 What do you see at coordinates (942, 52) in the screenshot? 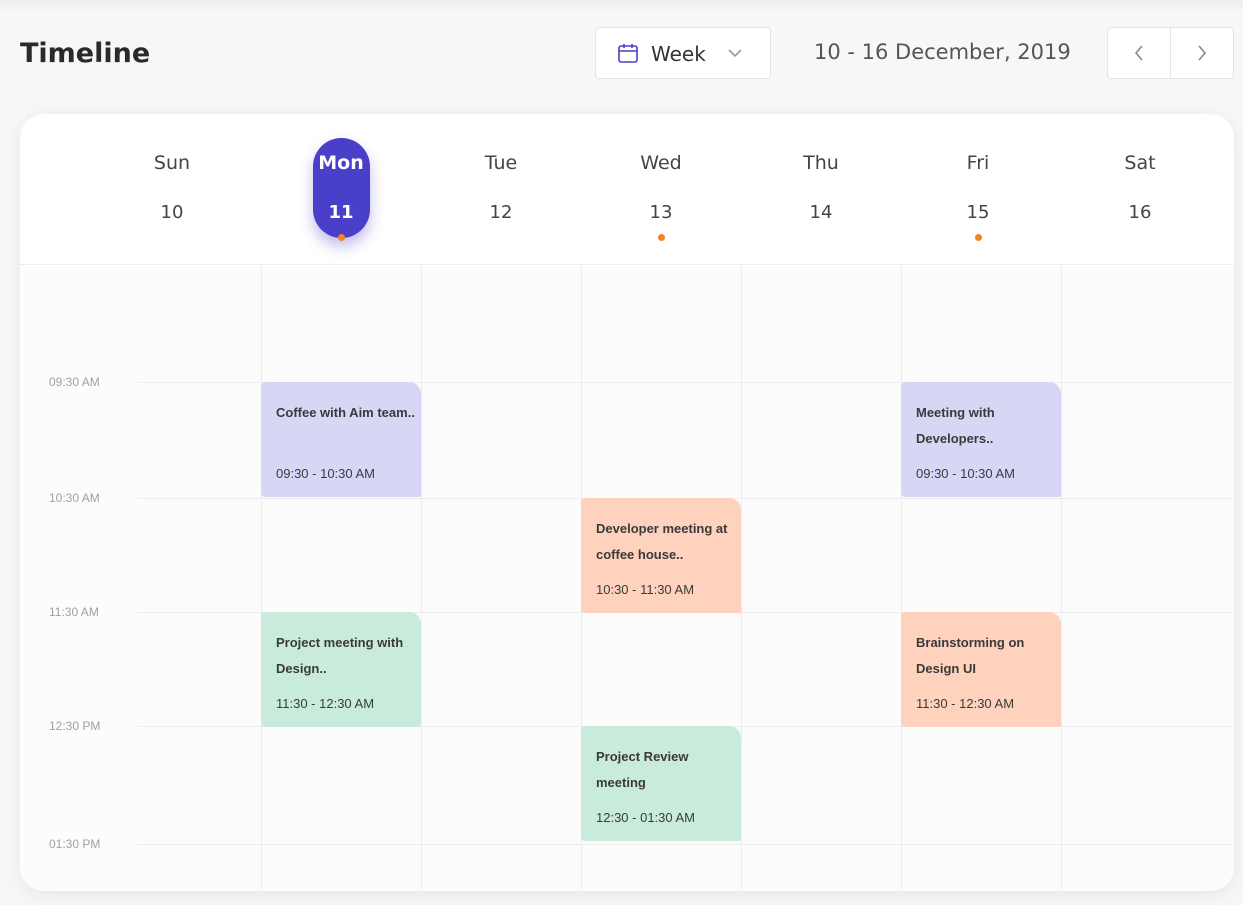
I see `date-range-label: 10 - 16 December, 2019` at bounding box center [942, 52].